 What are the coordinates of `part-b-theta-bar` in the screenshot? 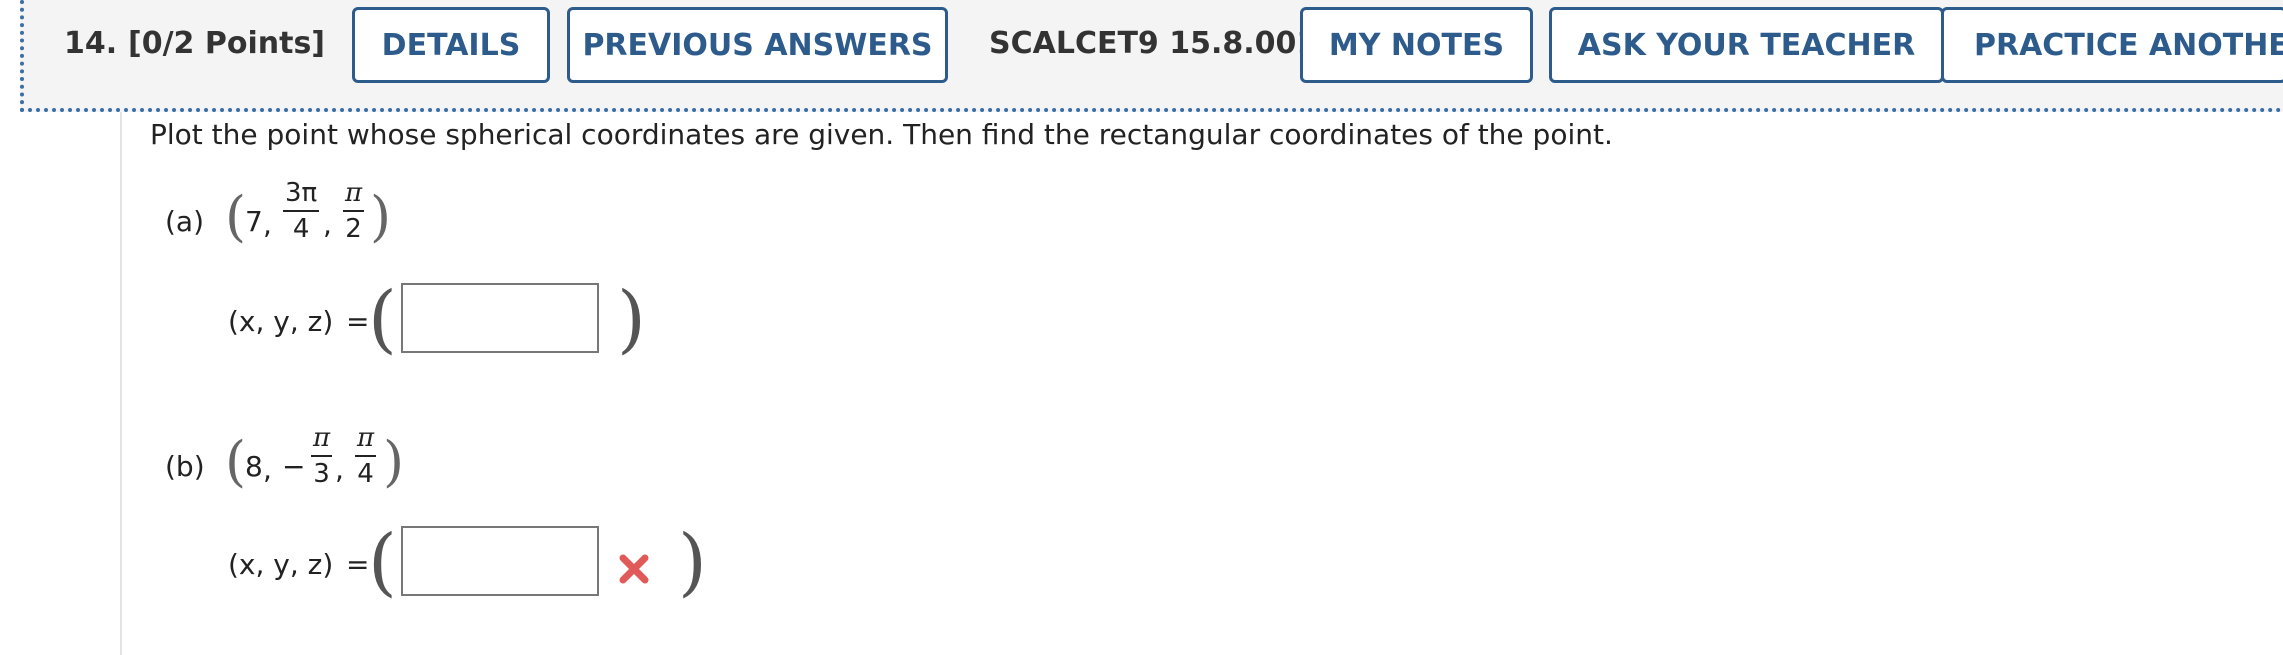 It's located at (322, 456).